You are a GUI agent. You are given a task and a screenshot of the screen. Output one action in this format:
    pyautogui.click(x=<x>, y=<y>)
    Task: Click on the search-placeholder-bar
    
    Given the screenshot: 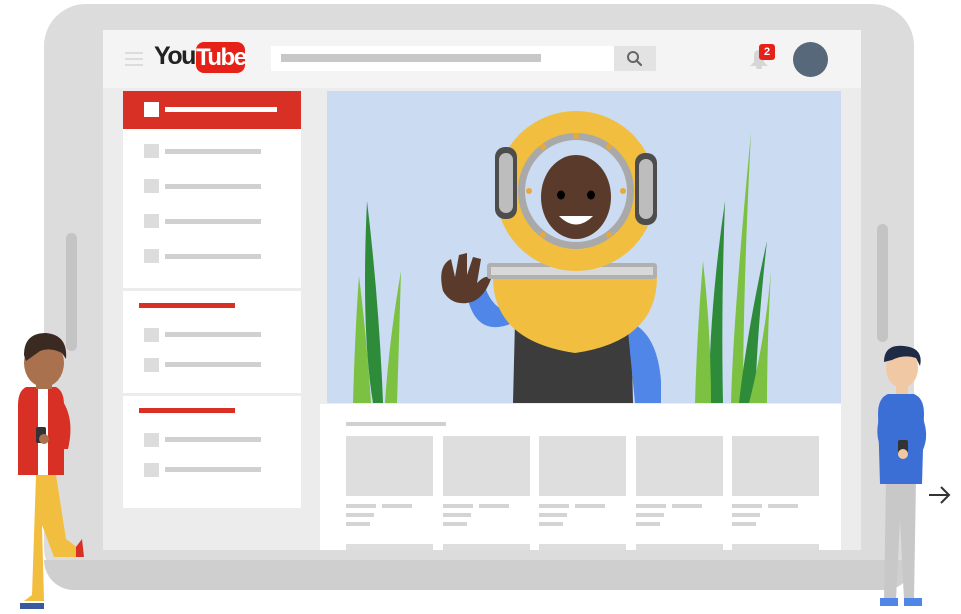 What is the action you would take?
    pyautogui.click(x=411, y=58)
    